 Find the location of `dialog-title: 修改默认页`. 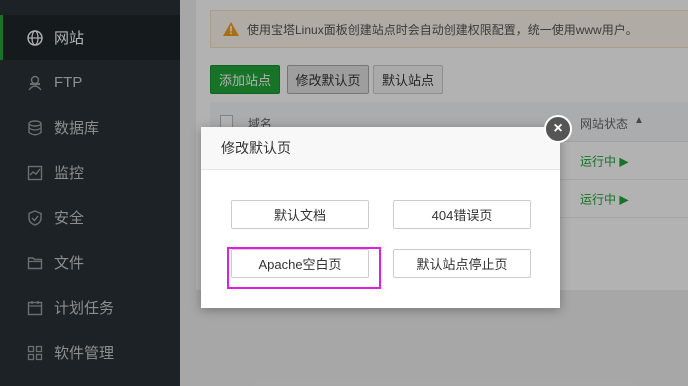

dialog-title: 修改默认页 is located at coordinates (380, 148).